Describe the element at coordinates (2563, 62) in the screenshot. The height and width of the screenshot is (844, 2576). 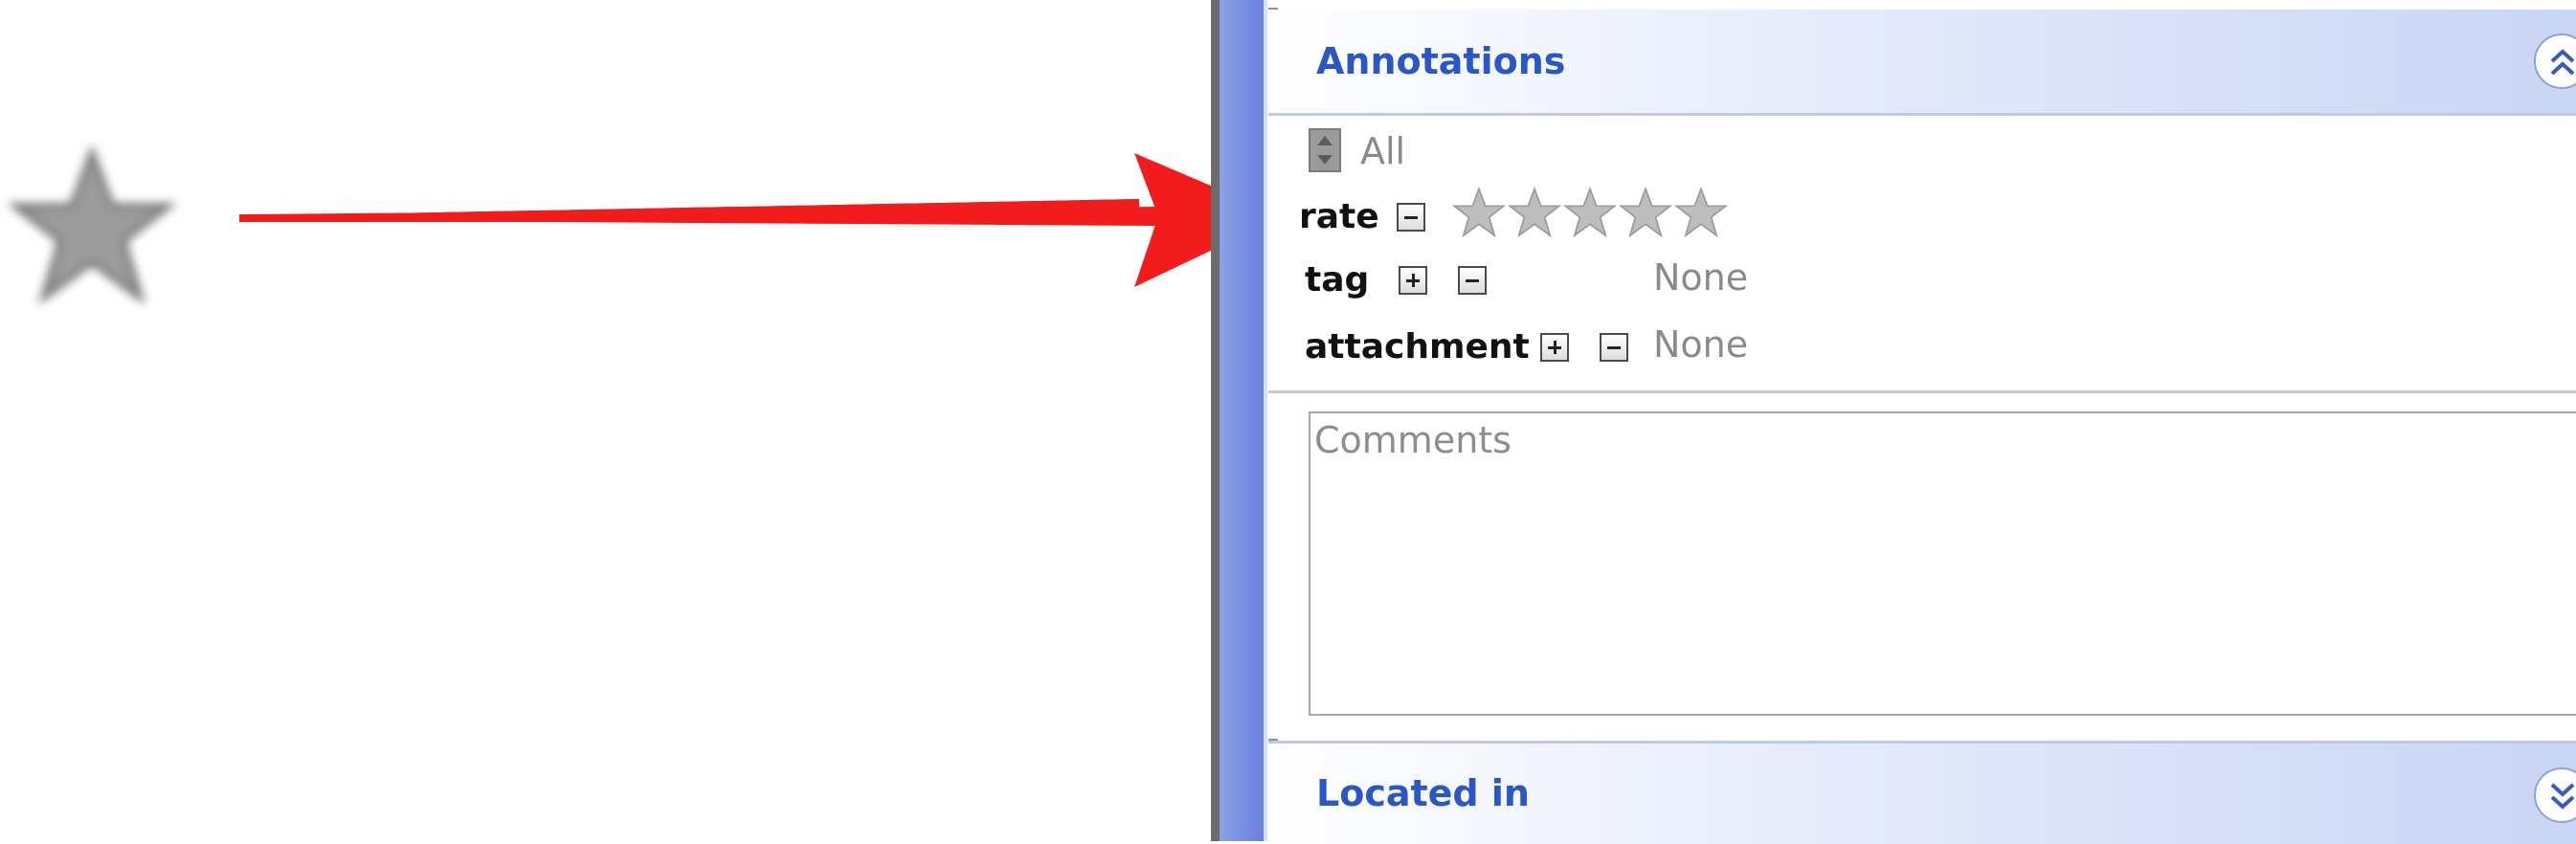
I see `double-chevron-up-icon` at that location.